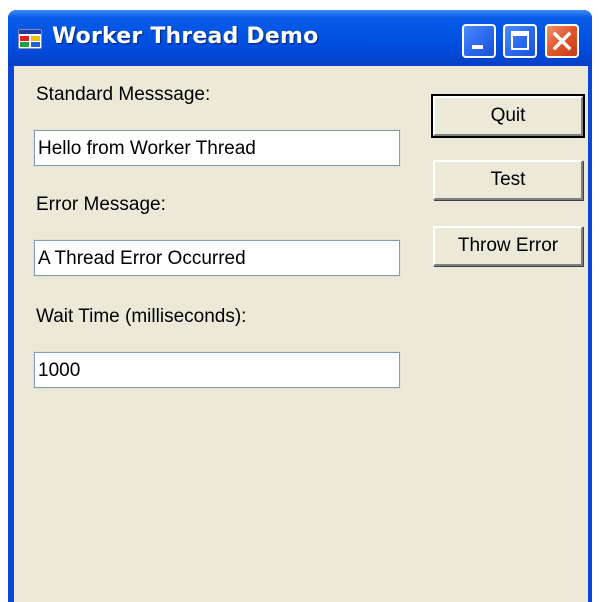 The image size is (600, 602). I want to click on maximize-button, so click(520, 41).